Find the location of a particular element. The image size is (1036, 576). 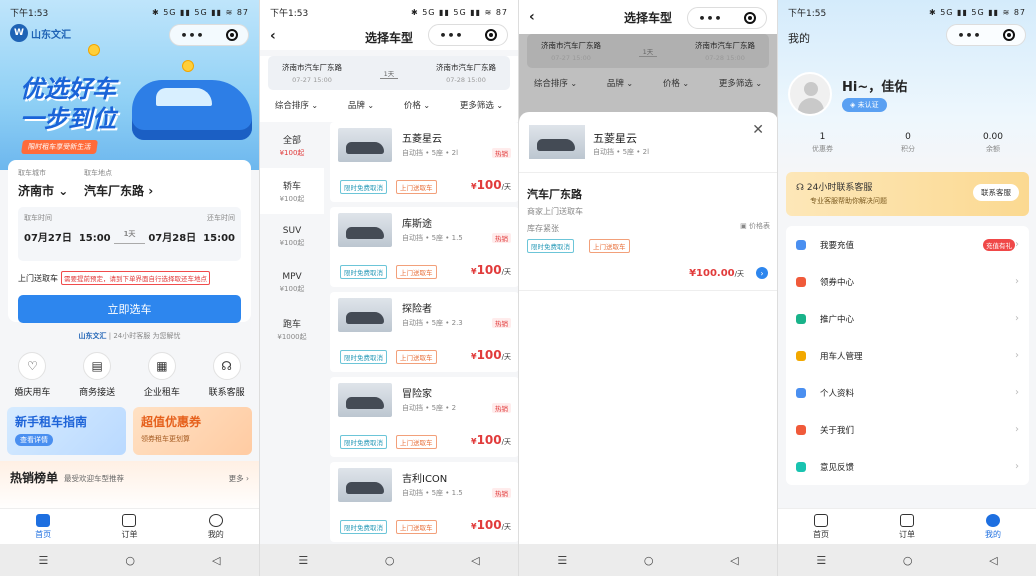

account-stats: 1 优惠券 0 积分 0.00 余额 is located at coordinates (907, 143).